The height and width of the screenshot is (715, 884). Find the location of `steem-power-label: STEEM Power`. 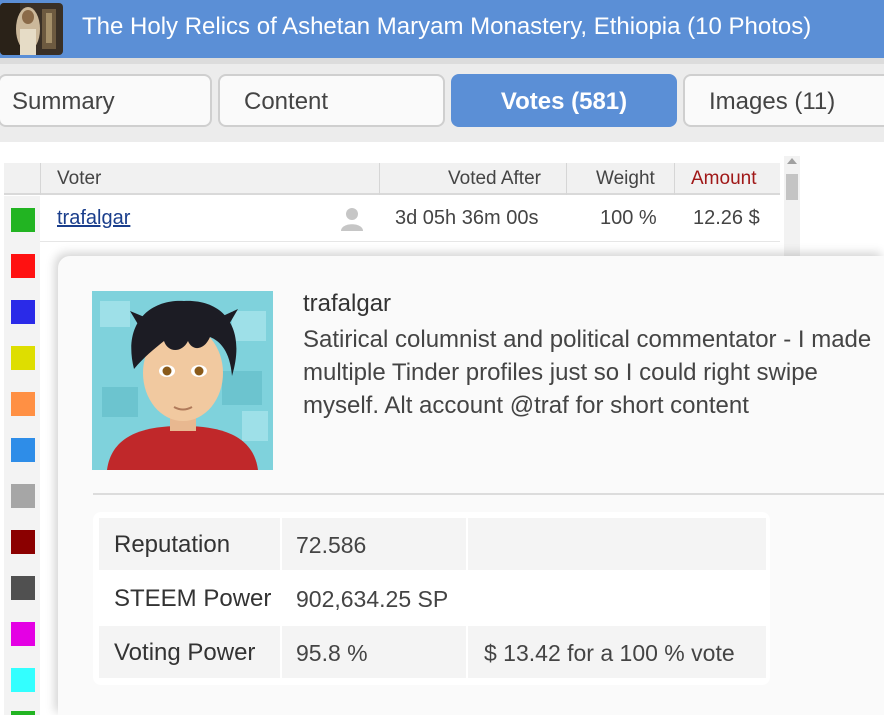

steem-power-label: STEEM Power is located at coordinates (193, 598).